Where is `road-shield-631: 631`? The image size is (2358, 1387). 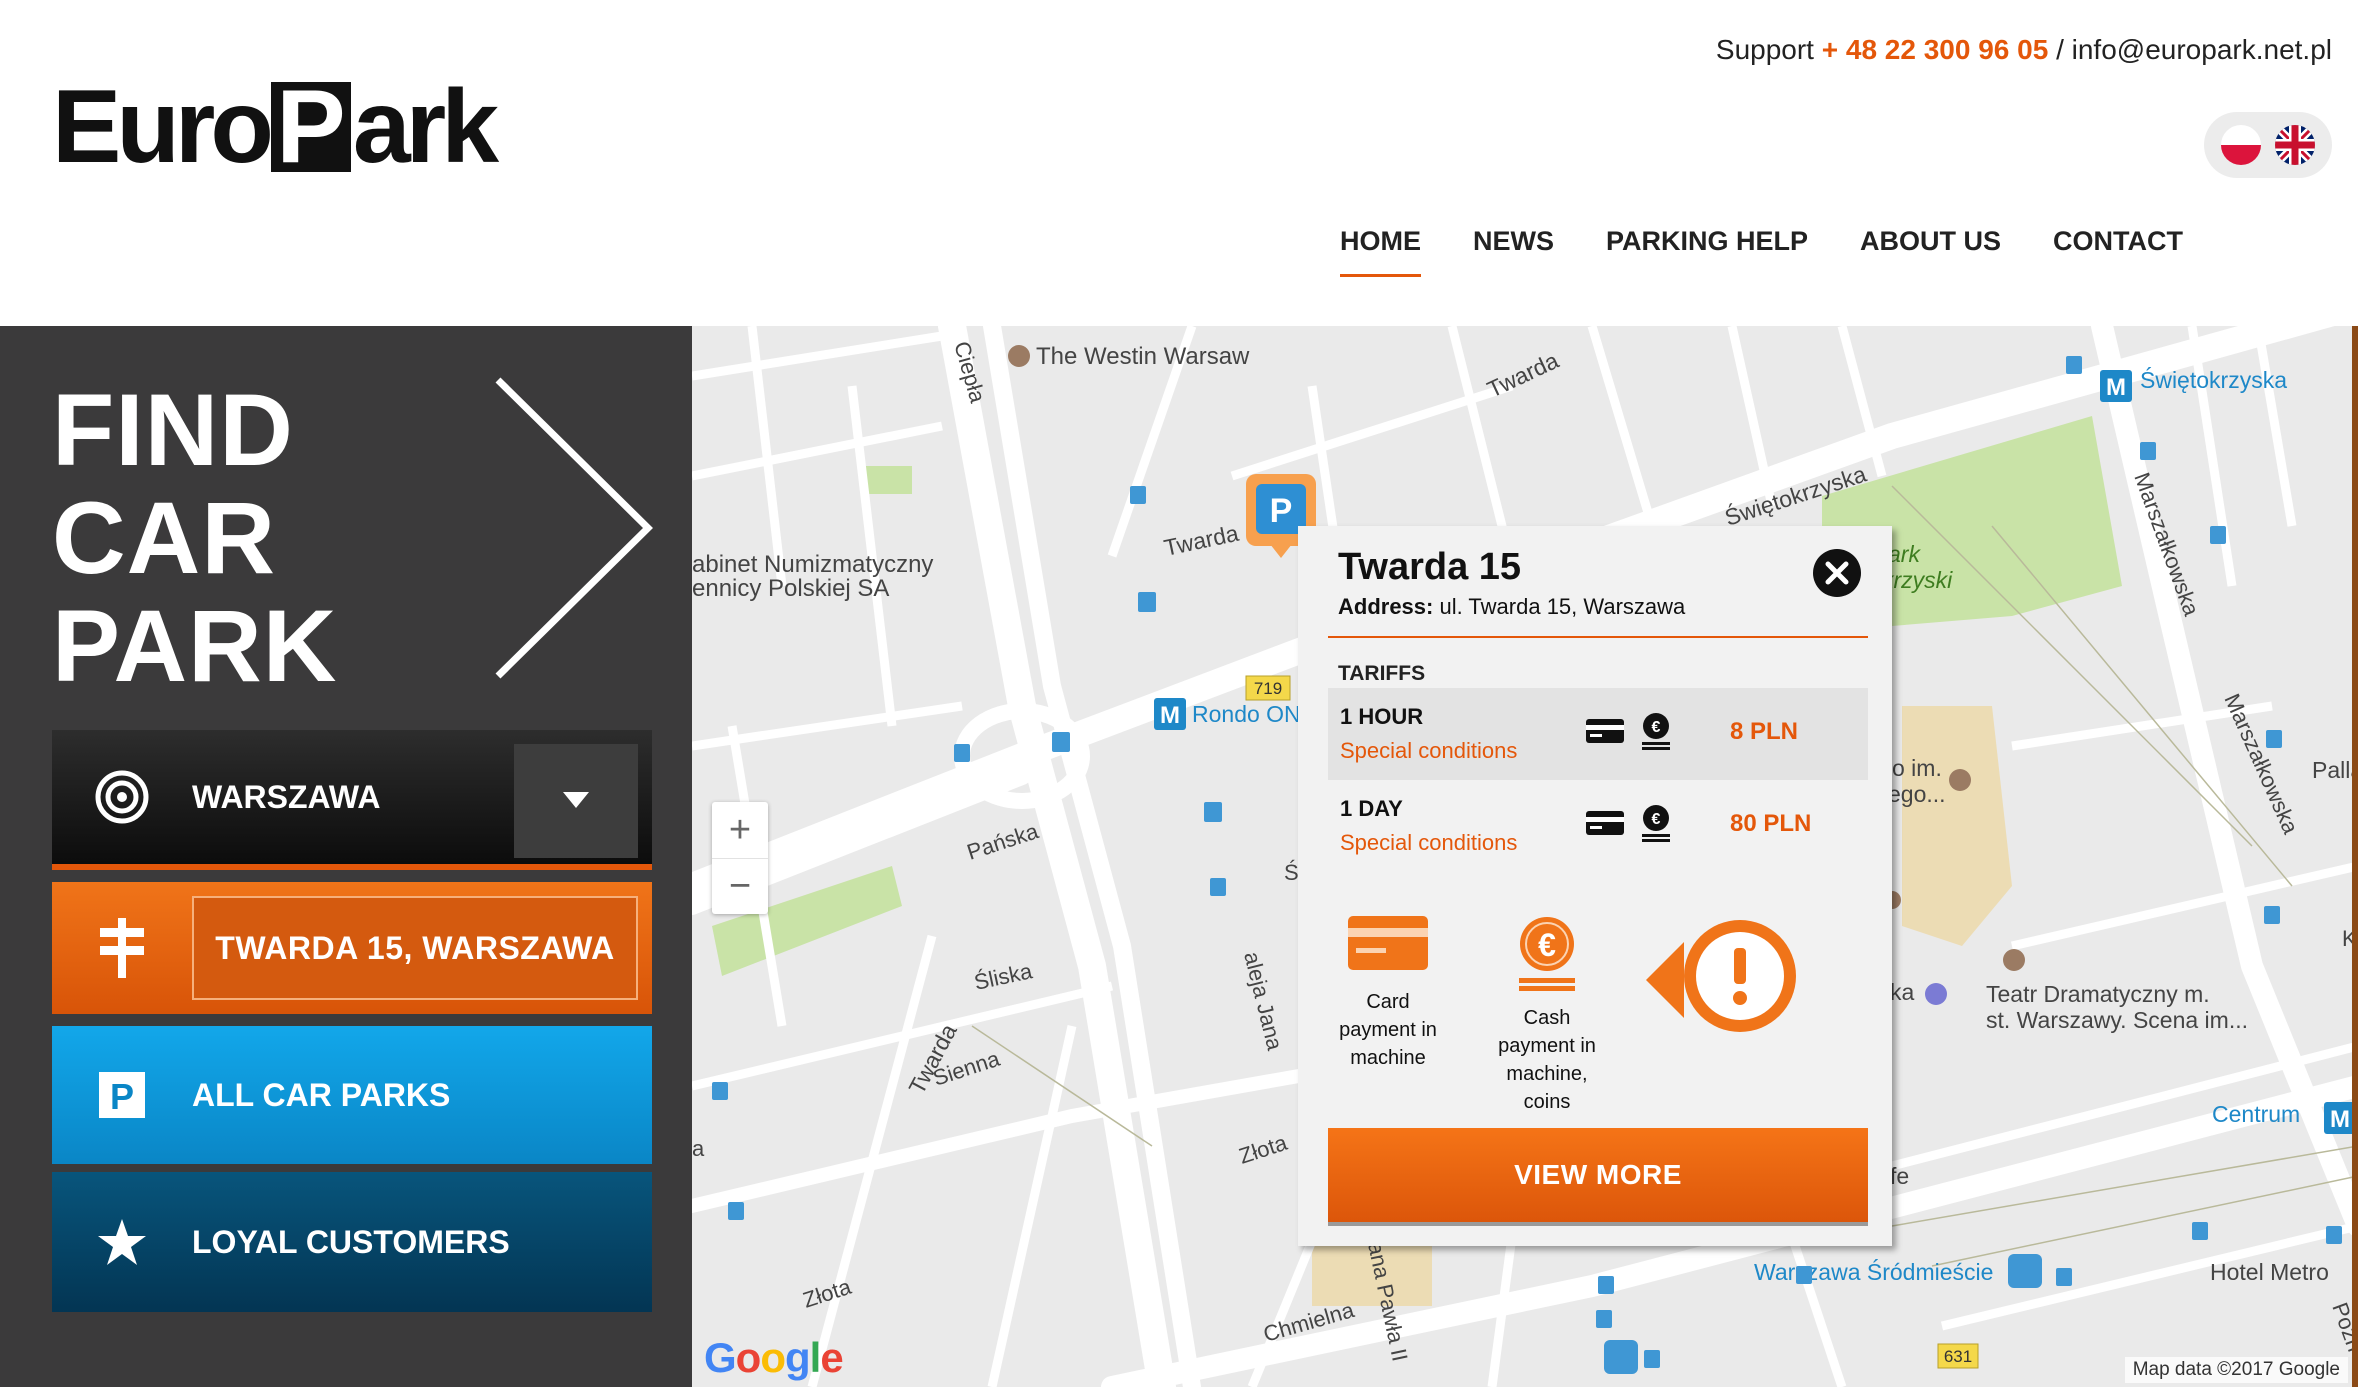 road-shield-631: 631 is located at coordinates (1958, 1356).